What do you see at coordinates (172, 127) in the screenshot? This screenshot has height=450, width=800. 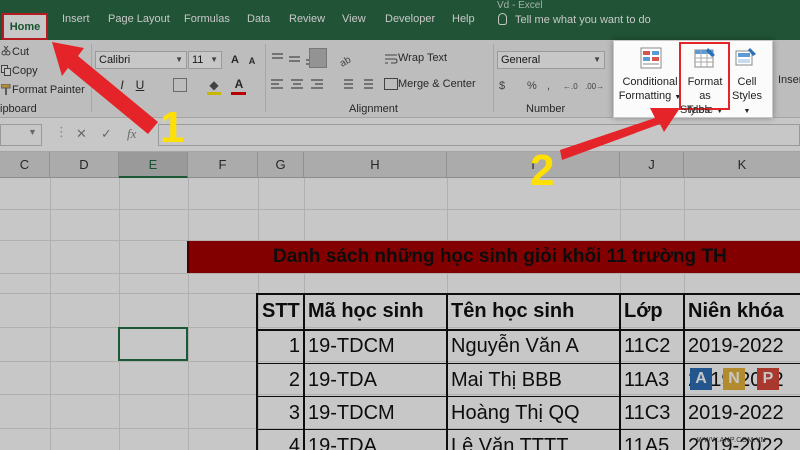 I see `step-number-1: 1` at bounding box center [172, 127].